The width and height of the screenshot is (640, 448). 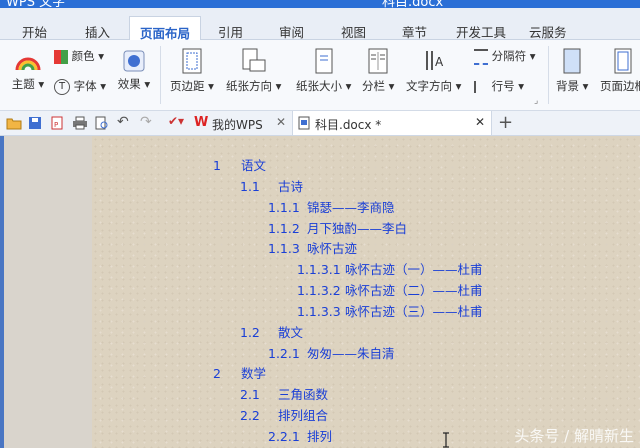 What do you see at coordinates (331, 352) in the screenshot?
I see `toc-entry: 1.2.1 匆匆——朱自清` at bounding box center [331, 352].